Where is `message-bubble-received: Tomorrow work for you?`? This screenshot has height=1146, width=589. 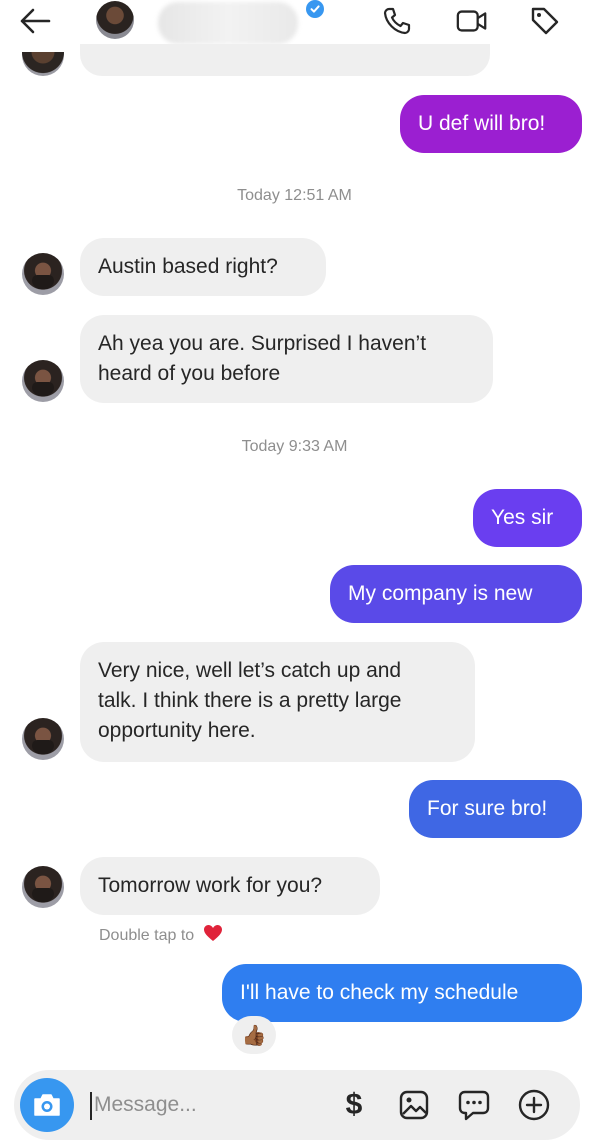
message-bubble-received: Tomorrow work for you? is located at coordinates (230, 886).